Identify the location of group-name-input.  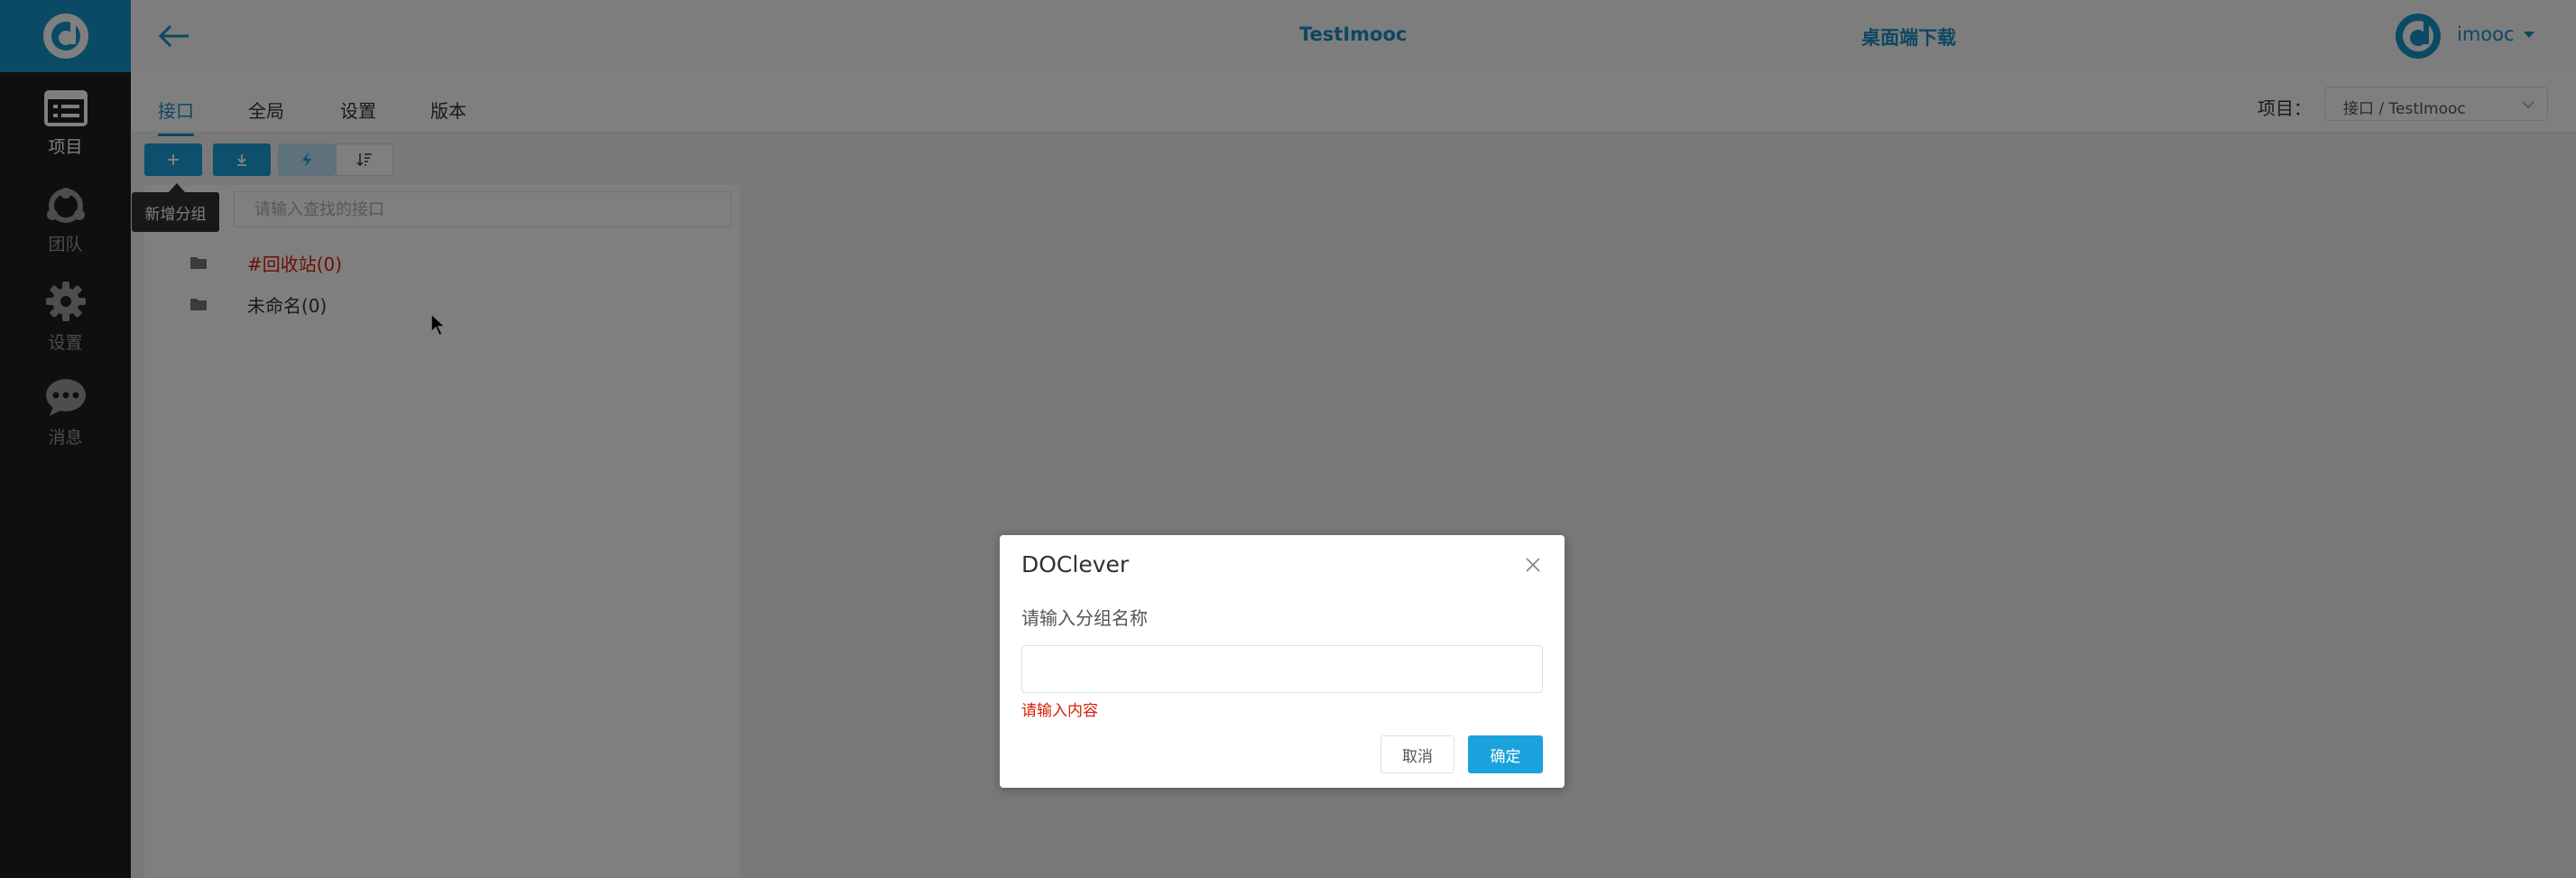
(1282, 669).